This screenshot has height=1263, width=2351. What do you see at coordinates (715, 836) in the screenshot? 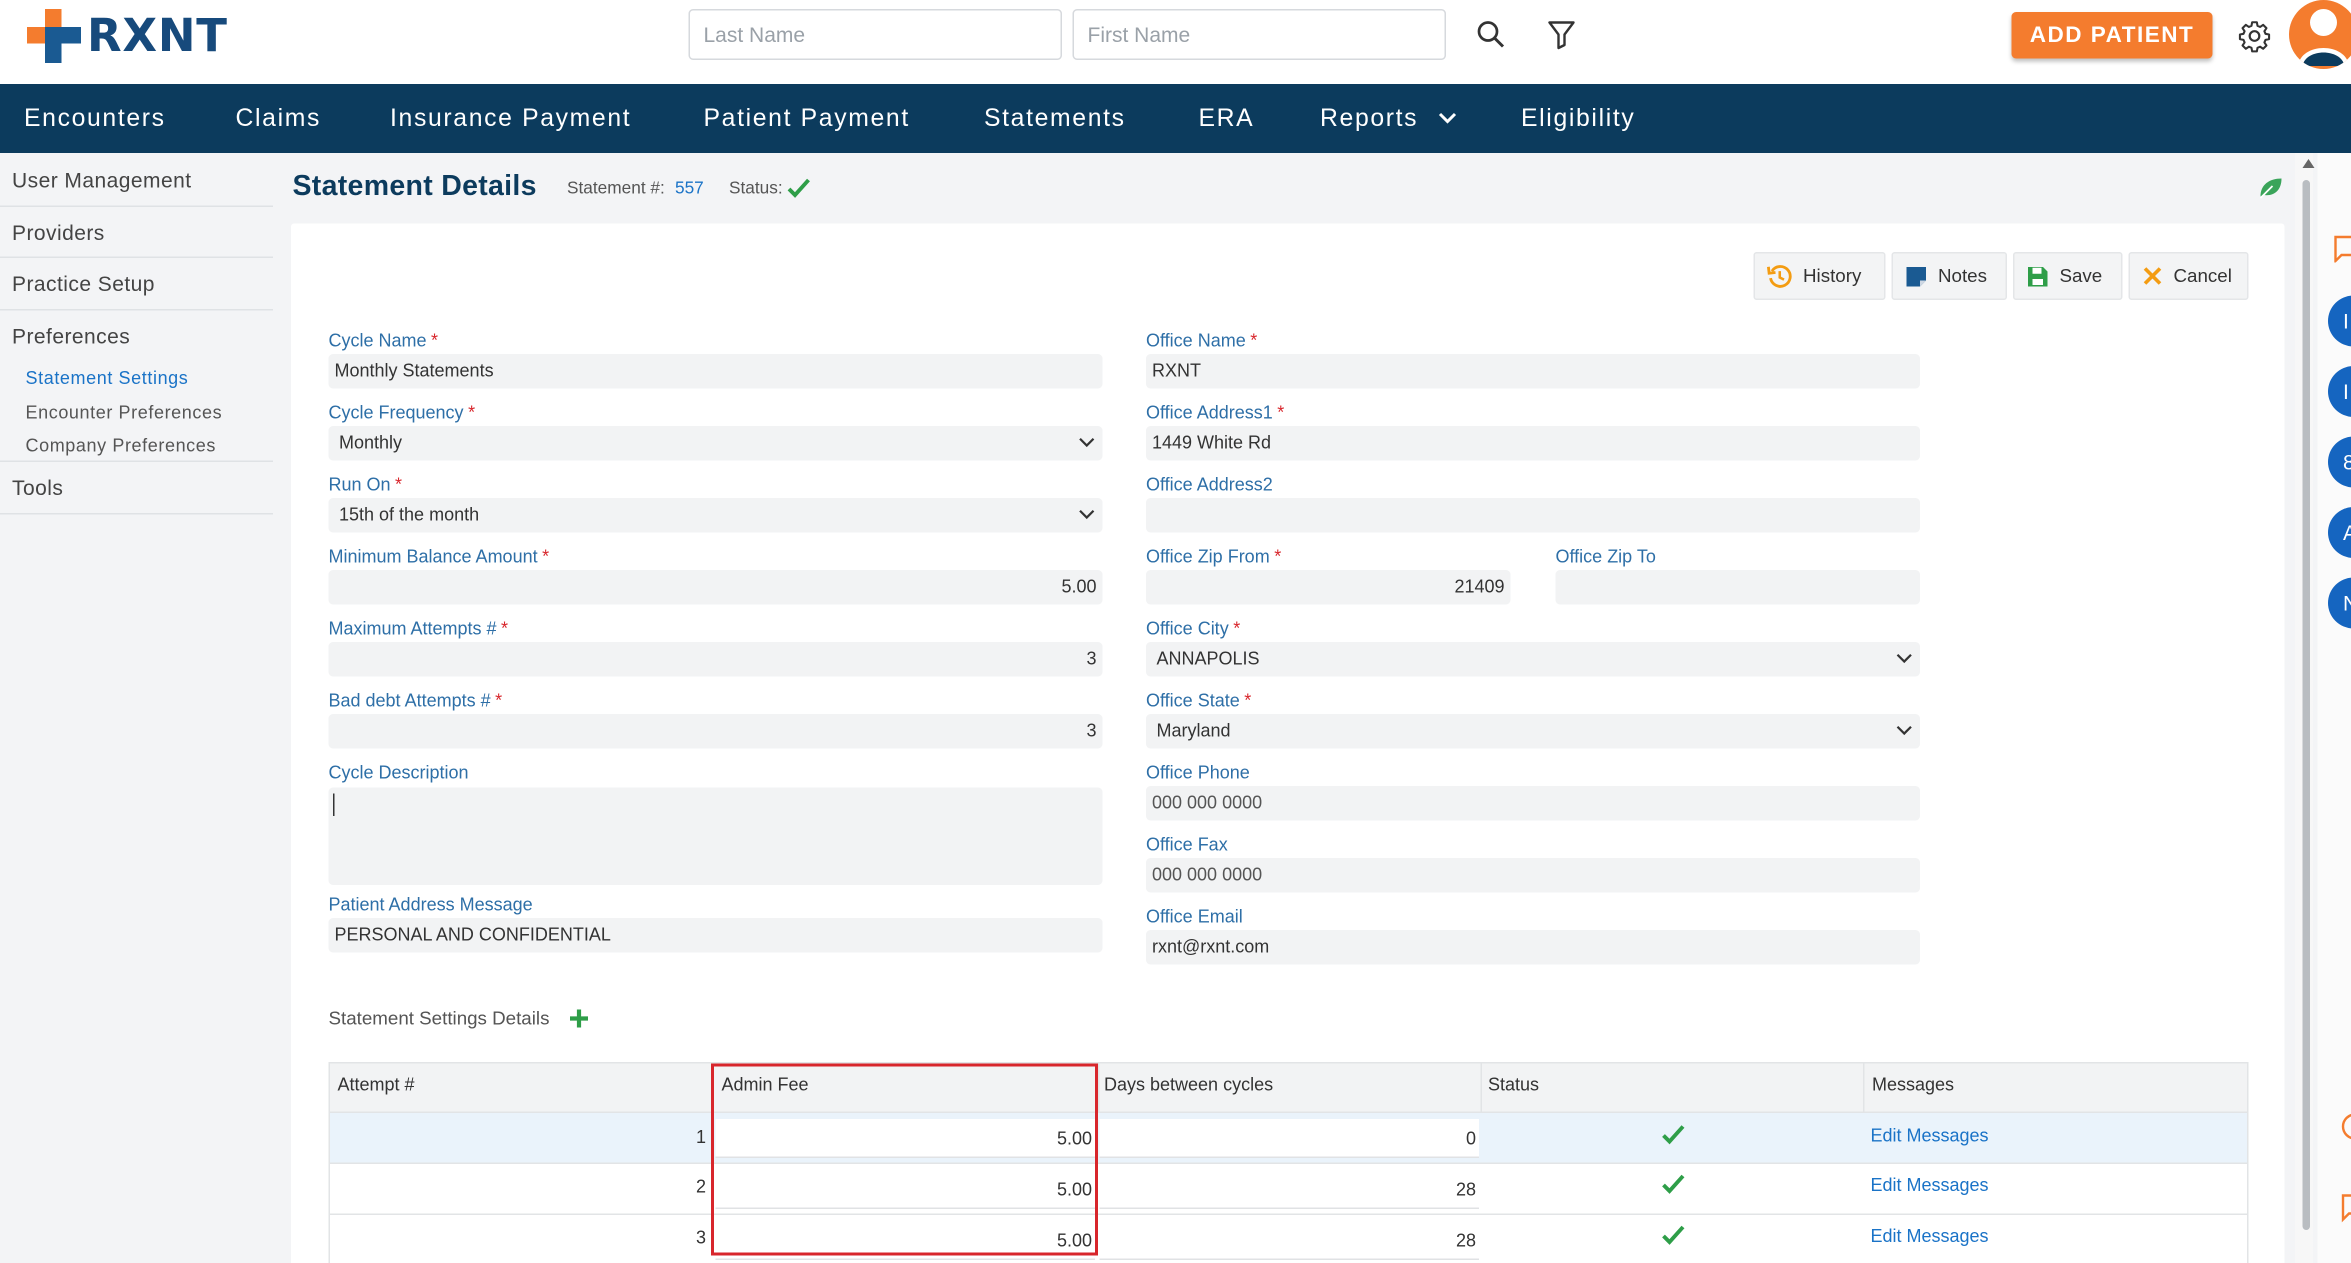
I see `cycle-description-textarea` at bounding box center [715, 836].